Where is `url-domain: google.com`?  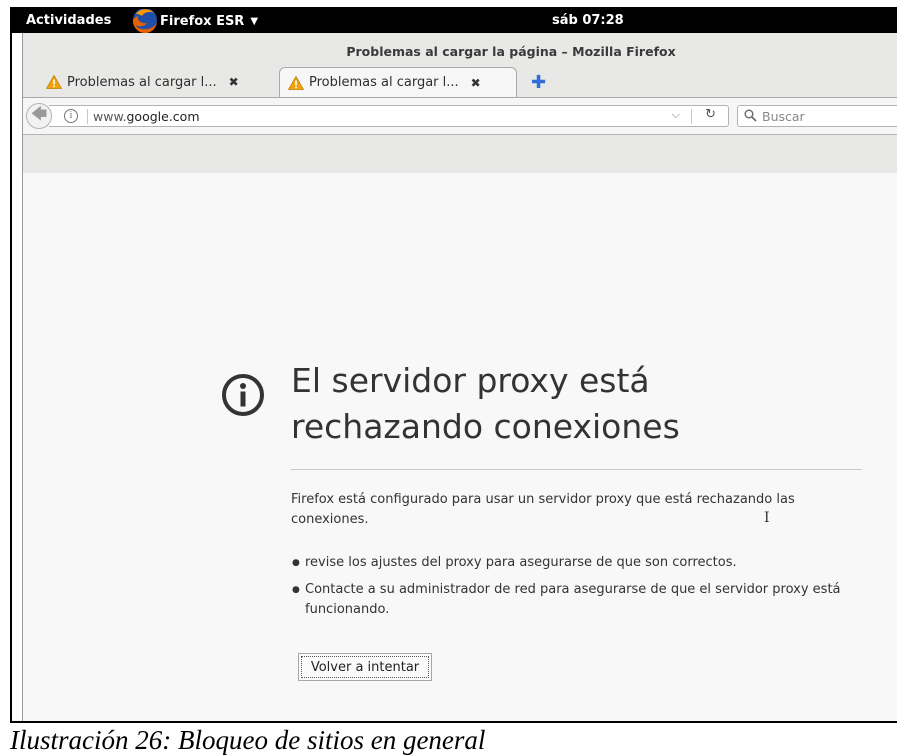
url-domain: google.com is located at coordinates (163, 116).